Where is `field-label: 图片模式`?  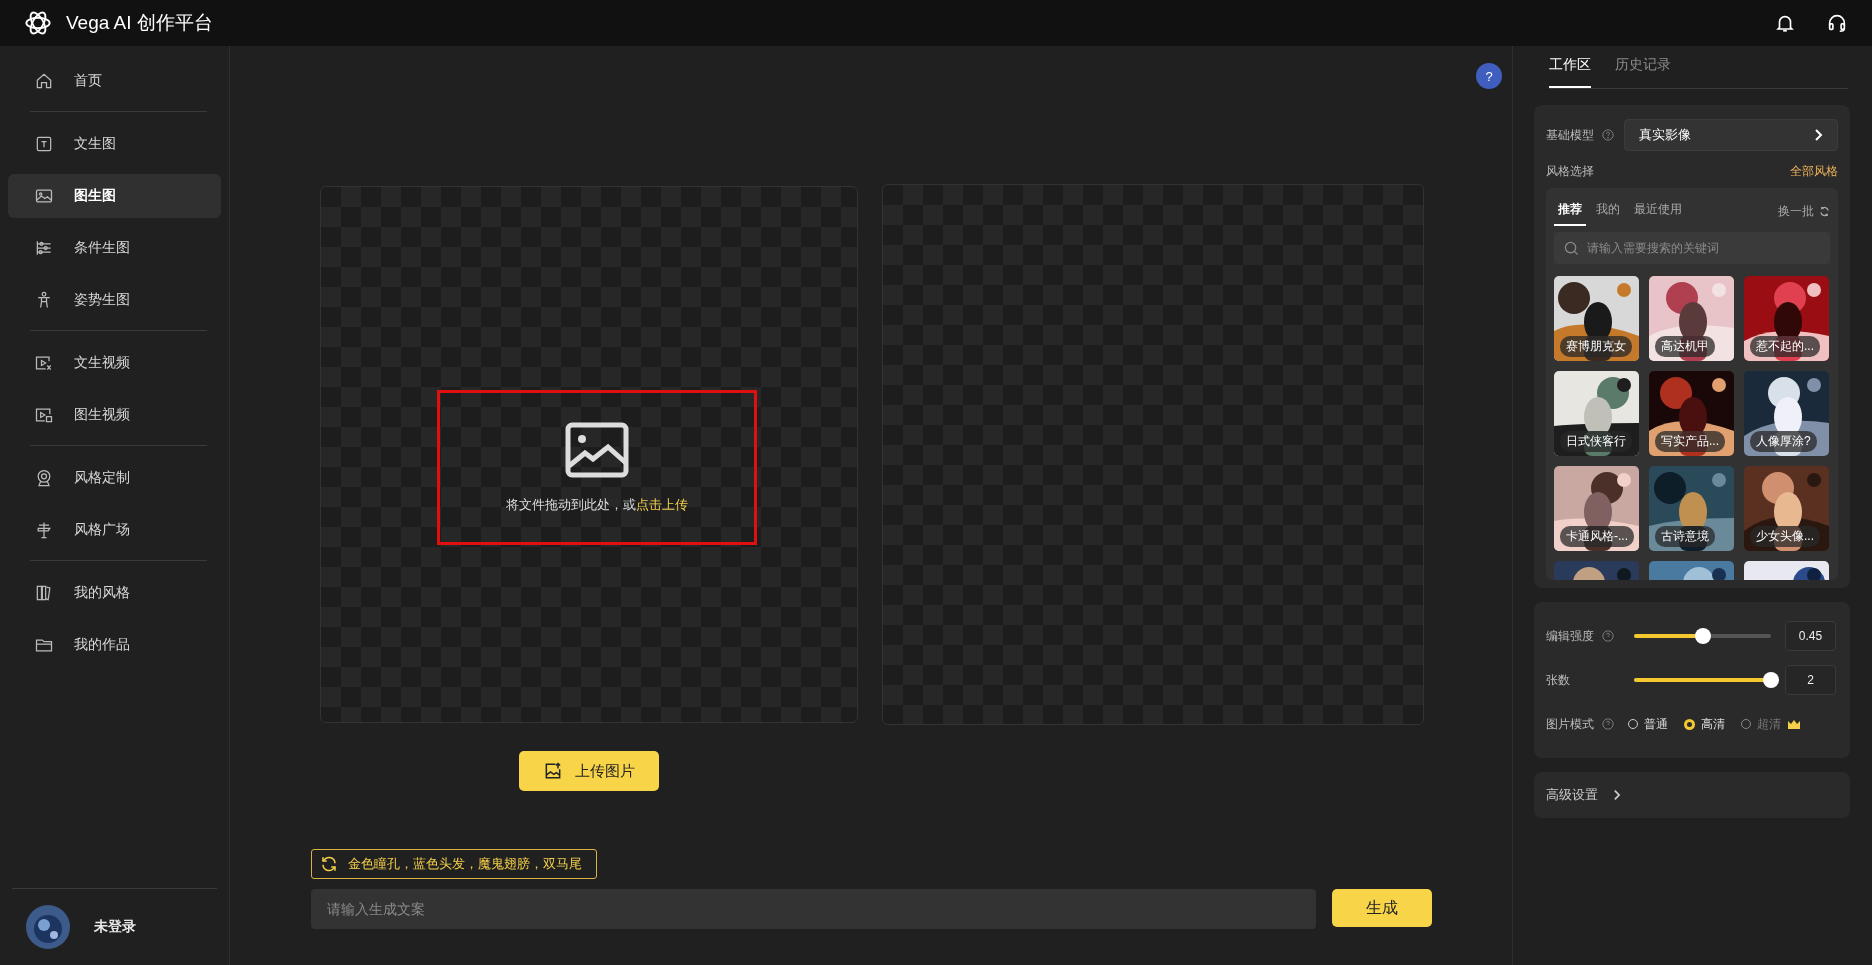
field-label: 图片模式 is located at coordinates (1587, 724).